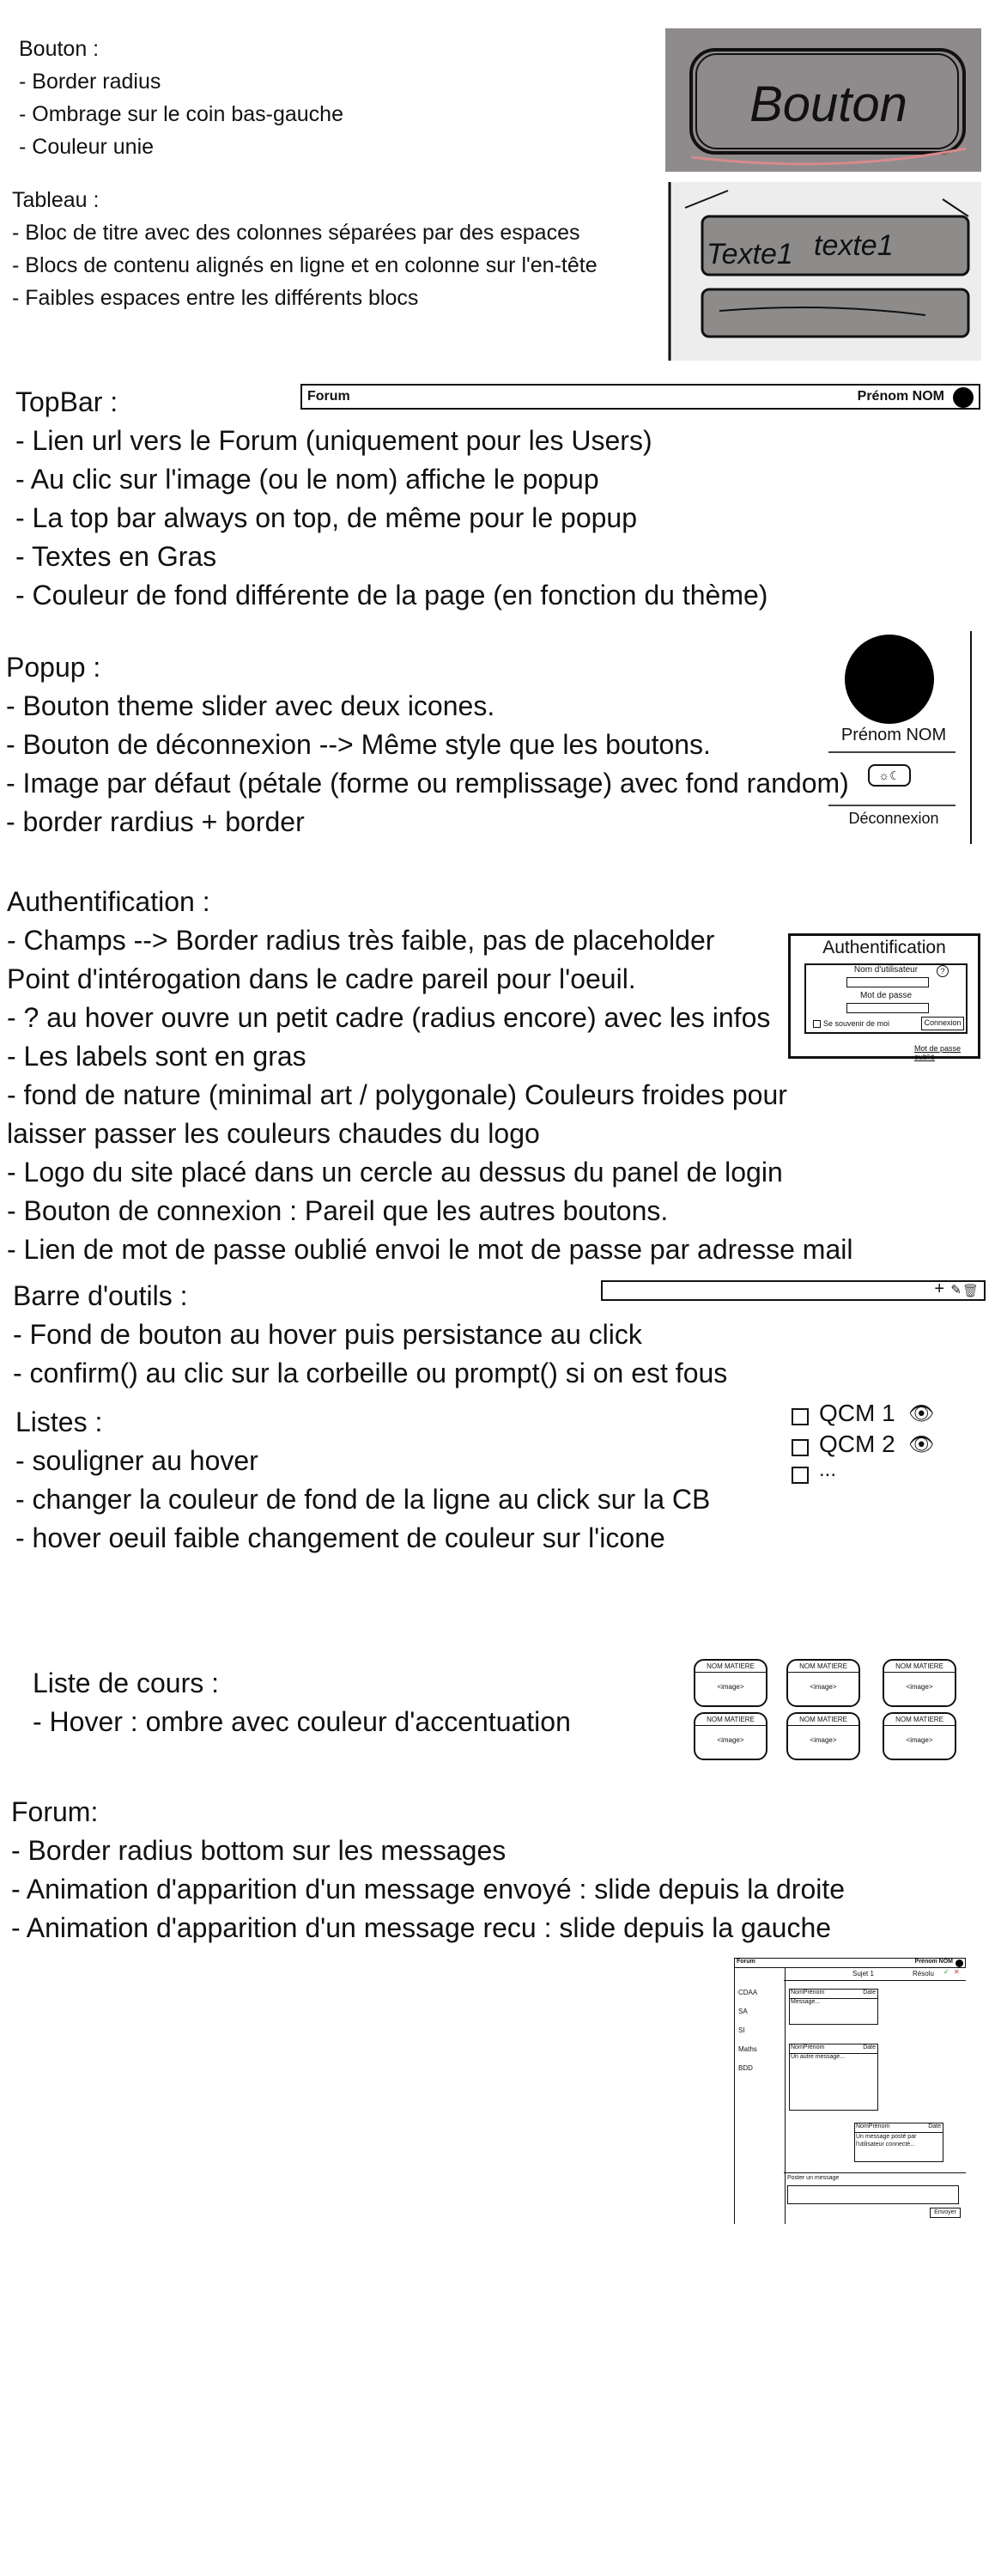 The width and height of the screenshot is (1001, 2576). What do you see at coordinates (746, 2068) in the screenshot?
I see `sidebar-item-bdd: BDD` at bounding box center [746, 2068].